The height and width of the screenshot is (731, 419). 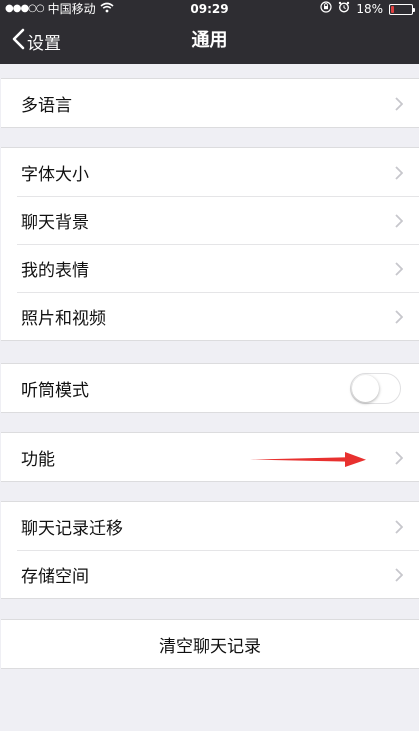 What do you see at coordinates (344, 9) in the screenshot?
I see `alarm-icon` at bounding box center [344, 9].